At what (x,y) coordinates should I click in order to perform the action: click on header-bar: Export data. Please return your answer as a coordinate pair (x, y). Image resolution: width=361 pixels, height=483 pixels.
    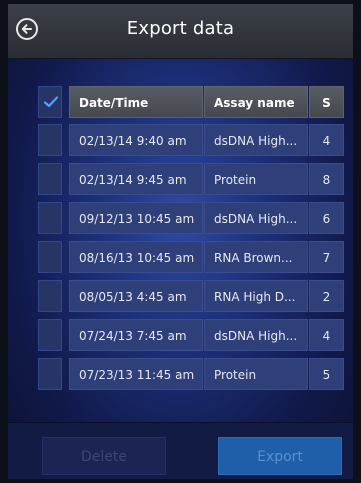
    Looking at the image, I should click on (180, 31).